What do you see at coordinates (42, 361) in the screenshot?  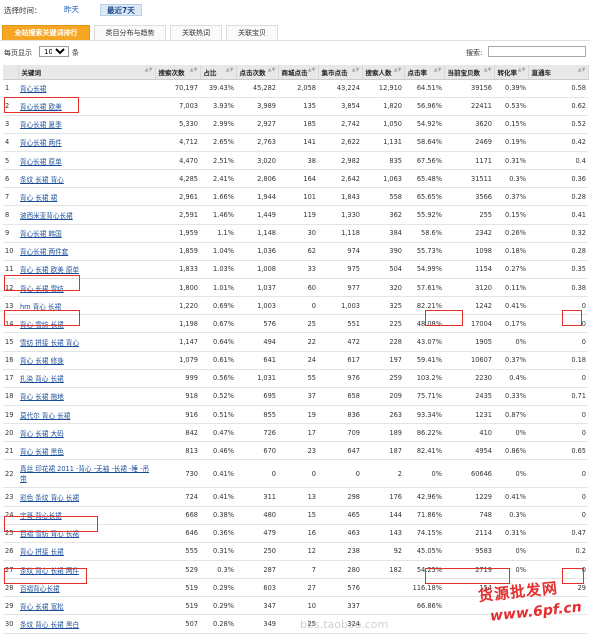 I see `keyword-link: 背心 长裙 修身` at bounding box center [42, 361].